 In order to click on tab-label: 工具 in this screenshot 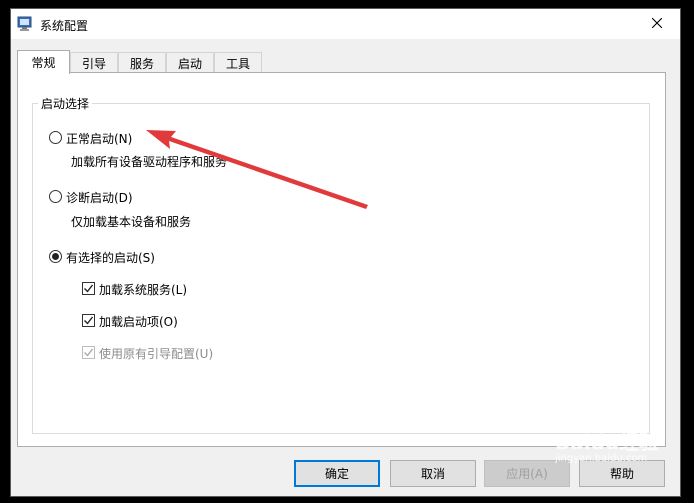, I will do `click(237, 63)`.